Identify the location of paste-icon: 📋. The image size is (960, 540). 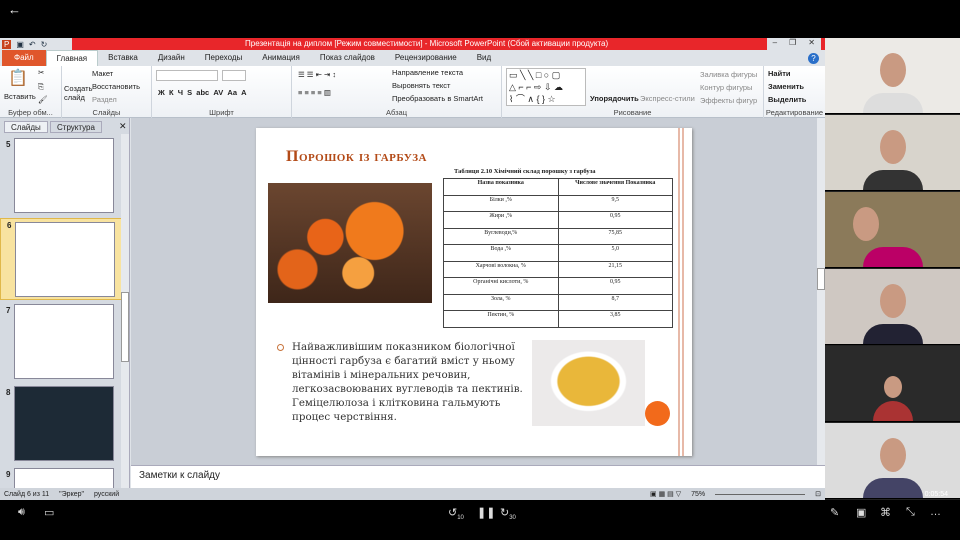
(18, 78).